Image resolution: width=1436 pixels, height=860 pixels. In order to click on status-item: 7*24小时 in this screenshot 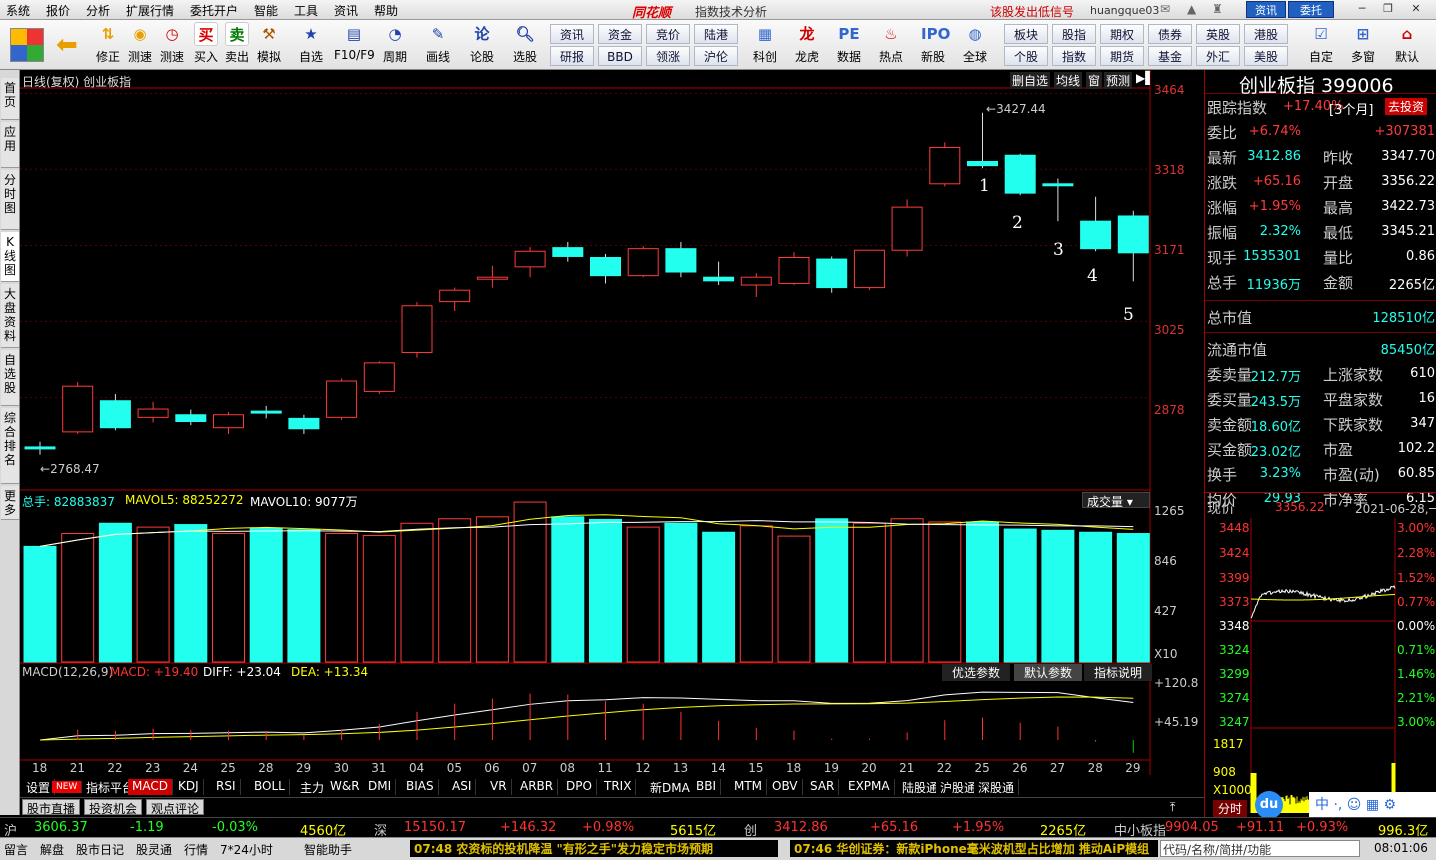, I will do `click(246, 849)`.